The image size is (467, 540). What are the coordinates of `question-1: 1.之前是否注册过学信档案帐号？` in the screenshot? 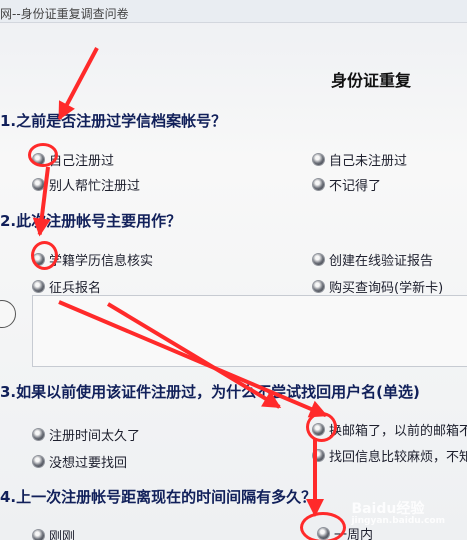 It's located at (113, 121).